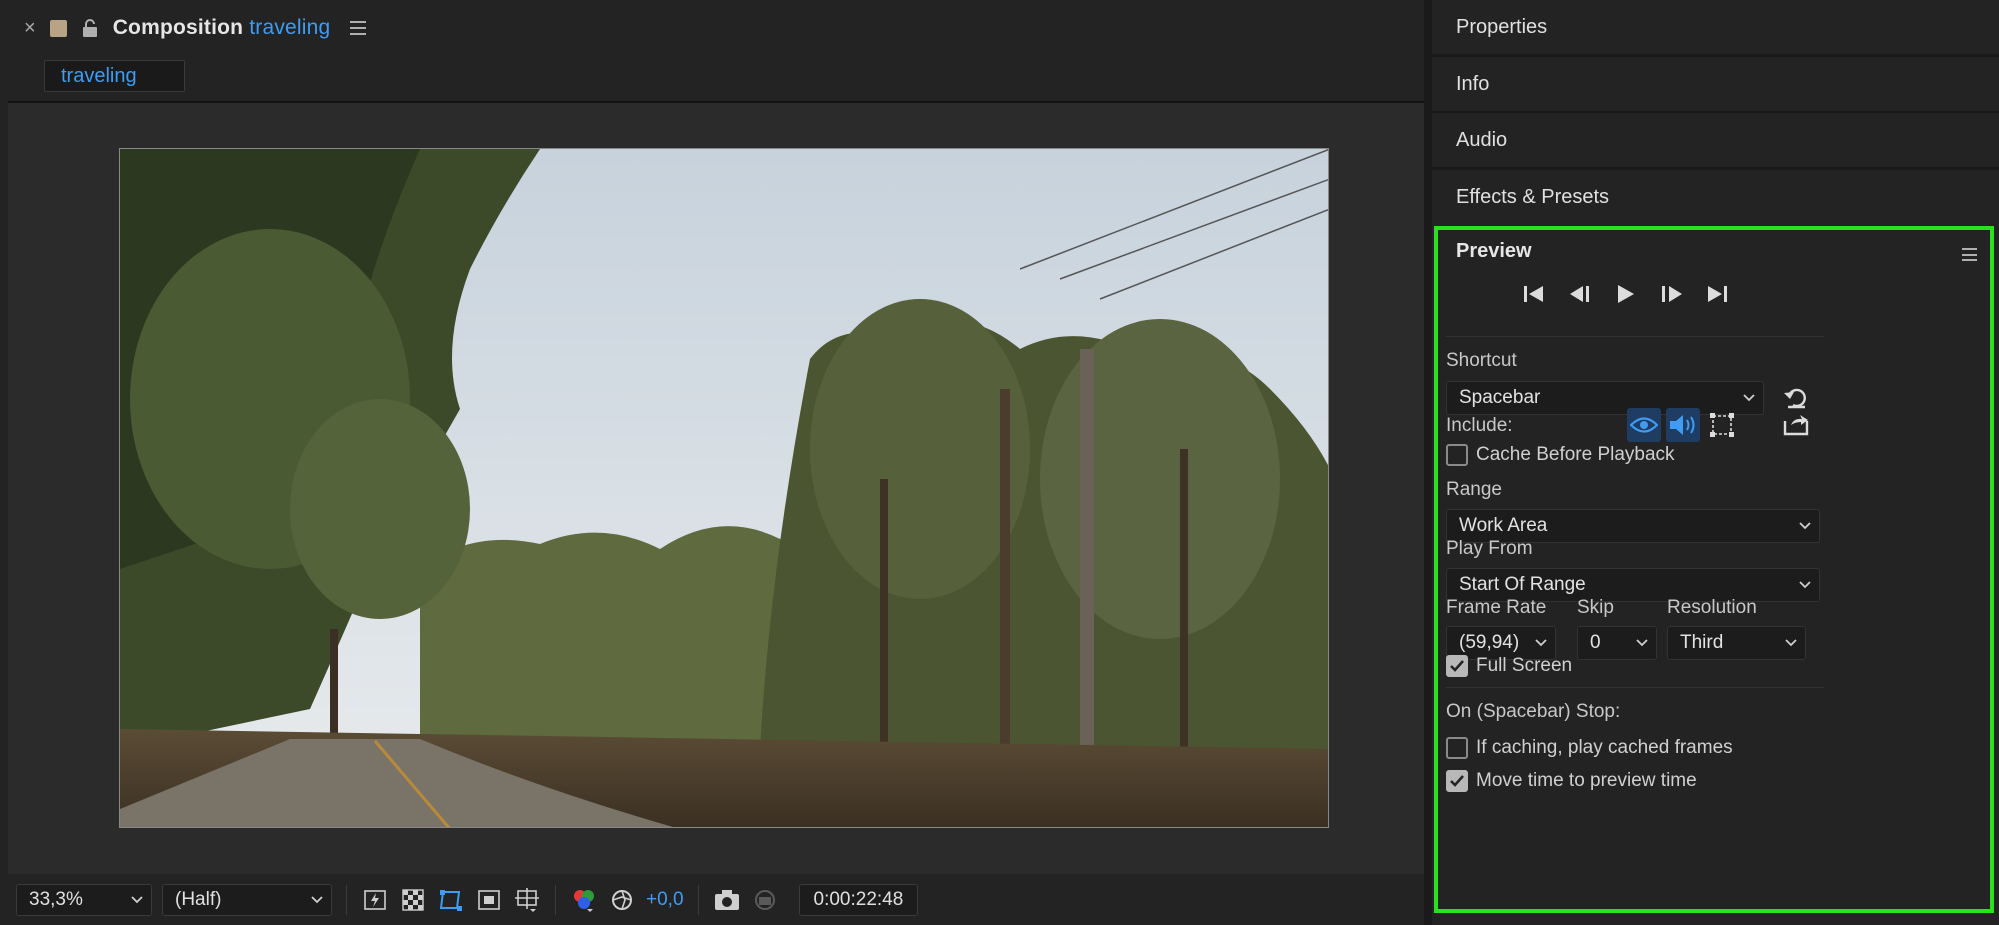  I want to click on zoom-value: 33,3%, so click(56, 899).